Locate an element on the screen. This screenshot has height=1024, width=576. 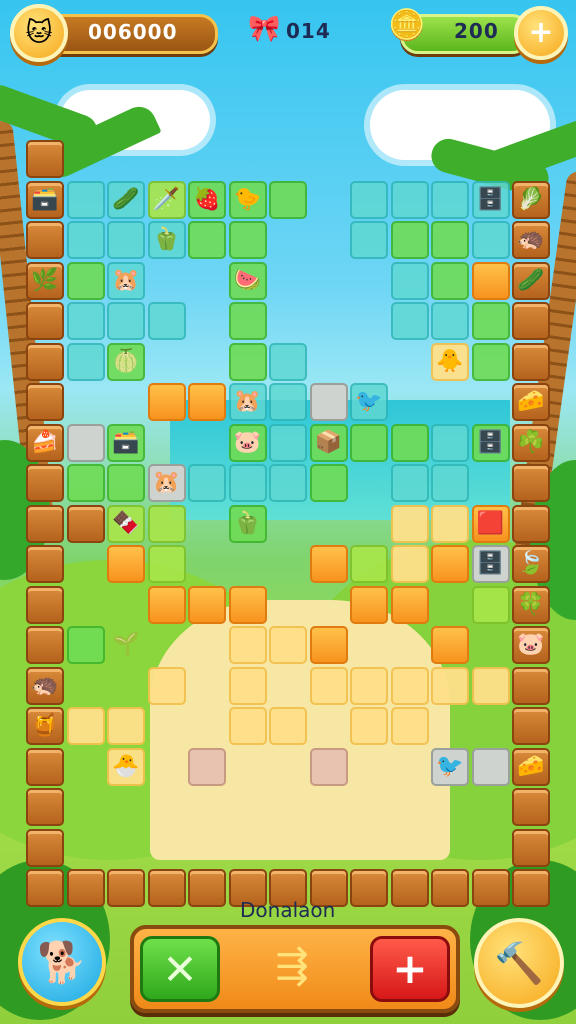
leaf-icon: 🍀 is located at coordinates (531, 605).